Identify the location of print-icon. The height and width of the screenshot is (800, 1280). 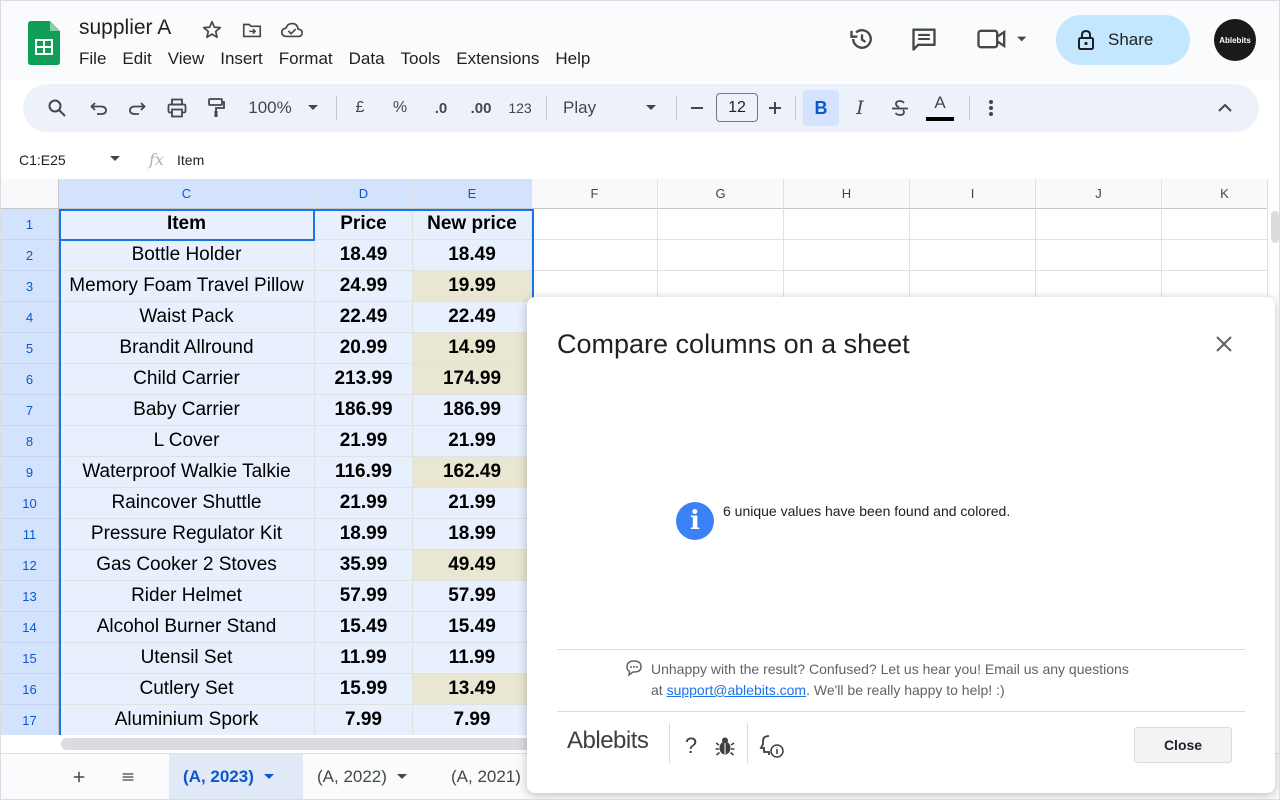
(177, 108).